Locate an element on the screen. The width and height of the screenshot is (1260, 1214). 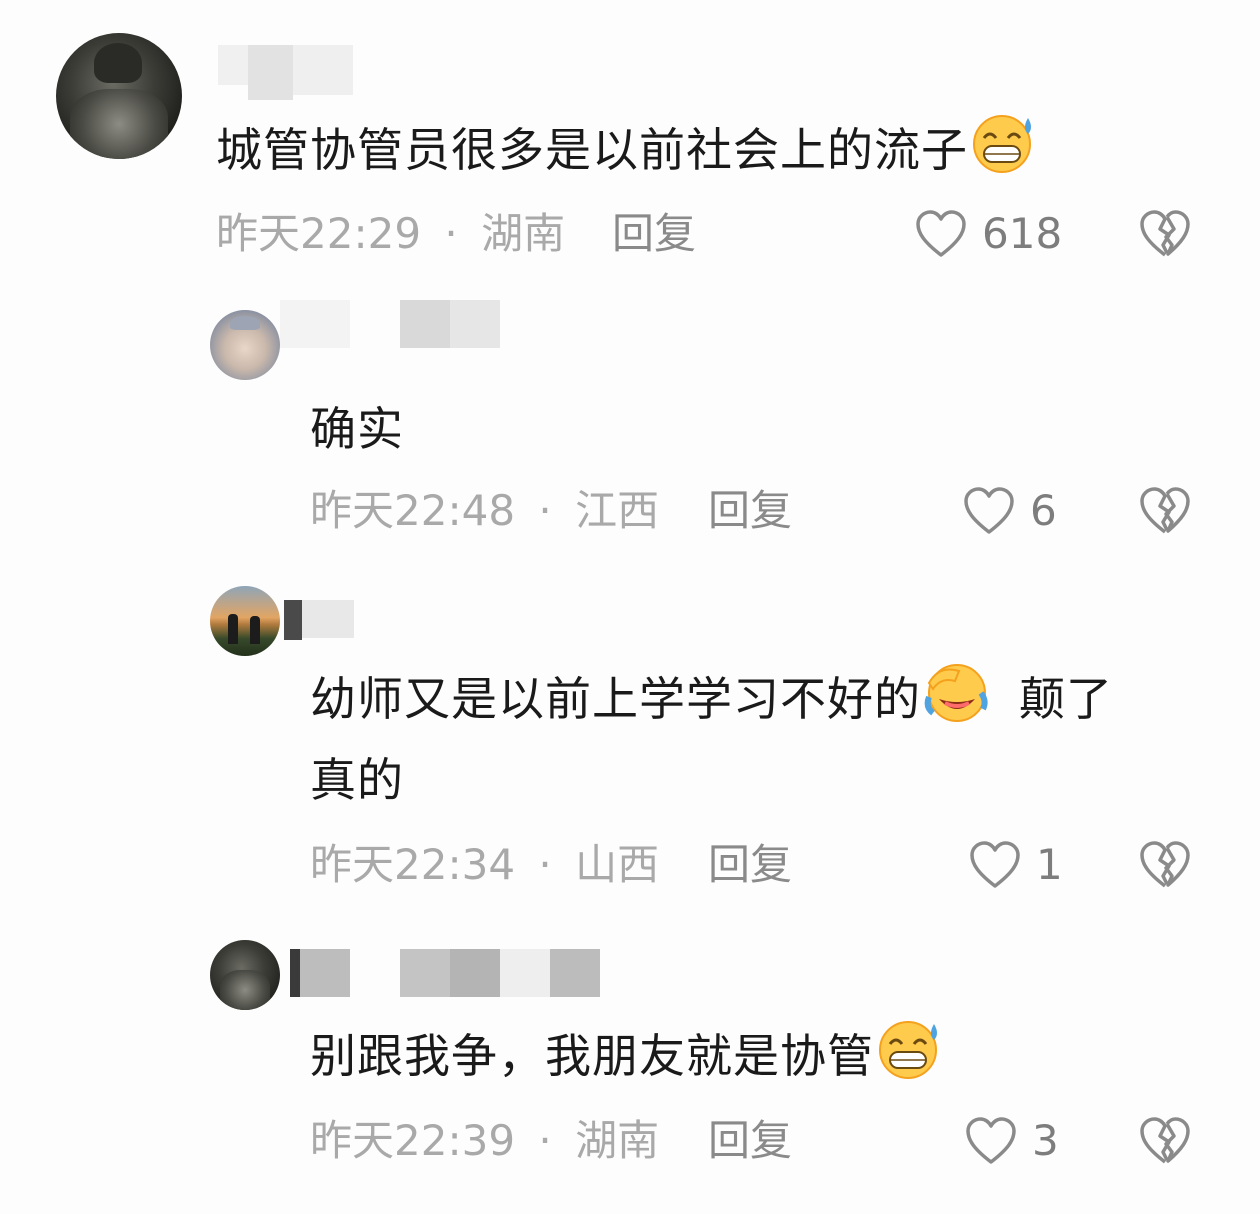
location: 山西 is located at coordinates (617, 864).